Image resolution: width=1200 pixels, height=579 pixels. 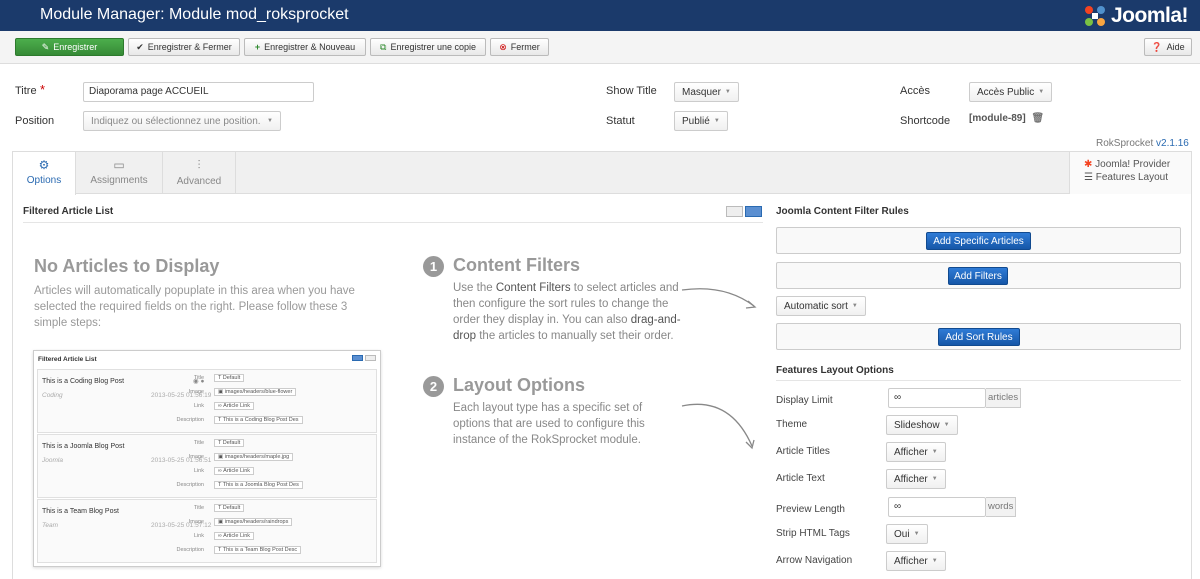 What do you see at coordinates (140, 46) in the screenshot?
I see `check-icon: ✔` at bounding box center [140, 46].